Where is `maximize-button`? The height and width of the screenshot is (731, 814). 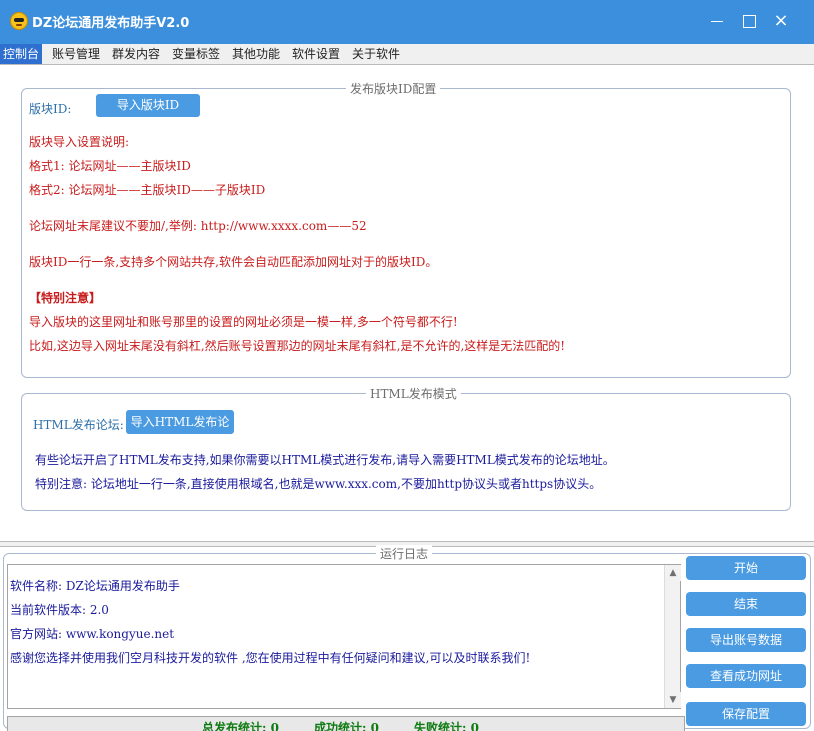 maximize-button is located at coordinates (749, 21).